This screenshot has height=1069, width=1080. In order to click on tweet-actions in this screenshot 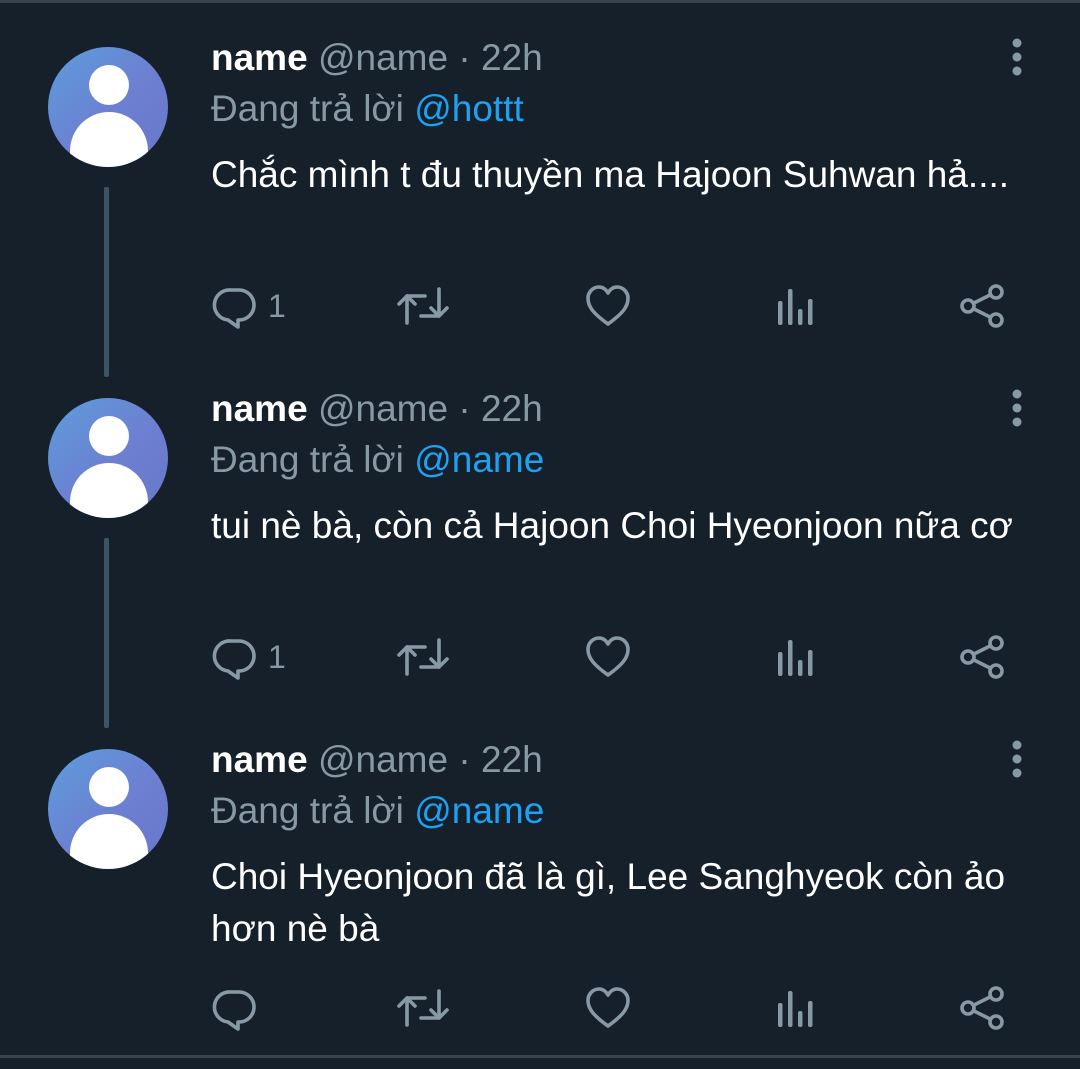, I will do `click(540, 1008)`.